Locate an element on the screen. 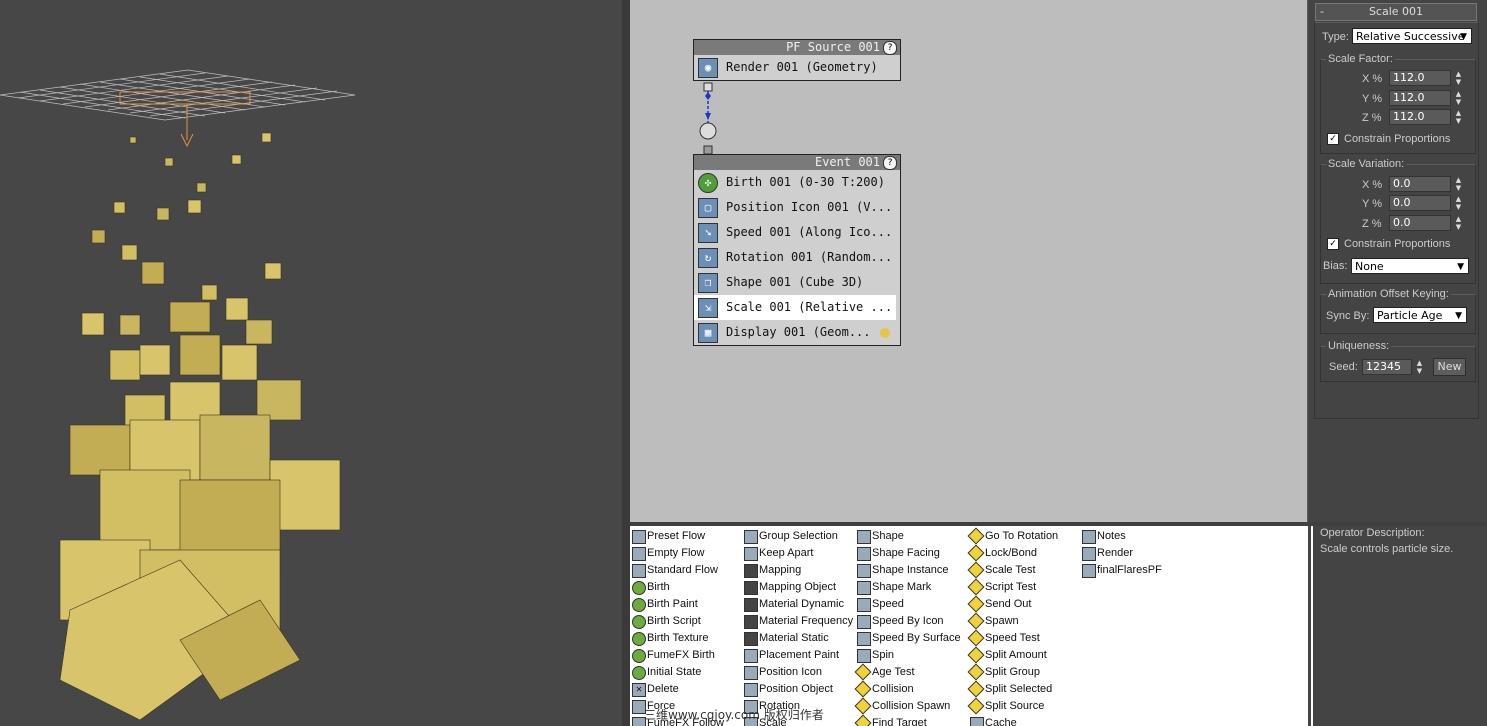 Image resolution: width=1487 pixels, height=726 pixels. variation-y-spinner: 0.0 is located at coordinates (1420, 203).